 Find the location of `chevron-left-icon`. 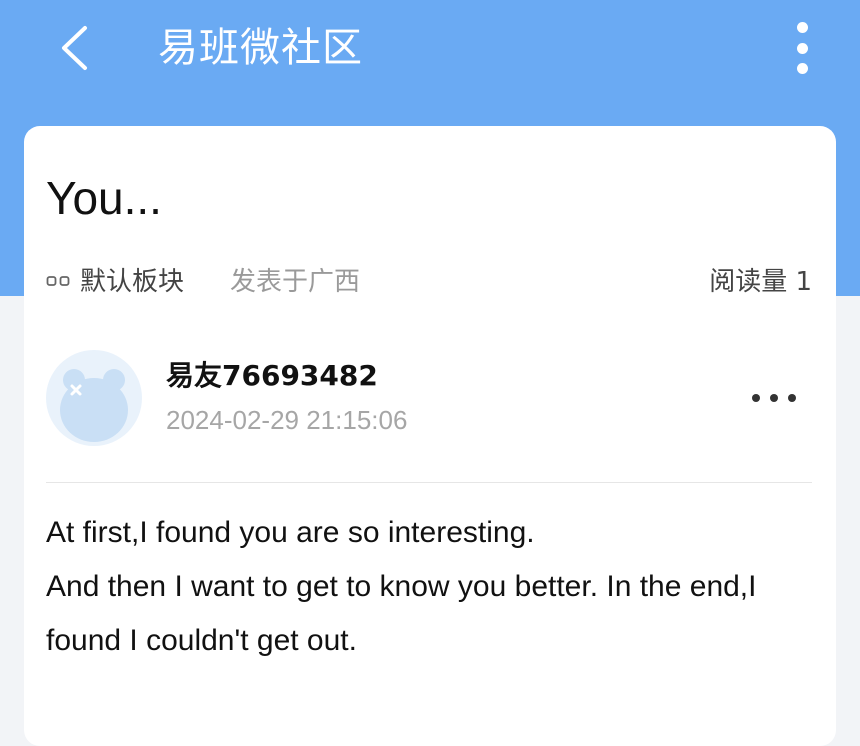

chevron-left-icon is located at coordinates (74, 48).